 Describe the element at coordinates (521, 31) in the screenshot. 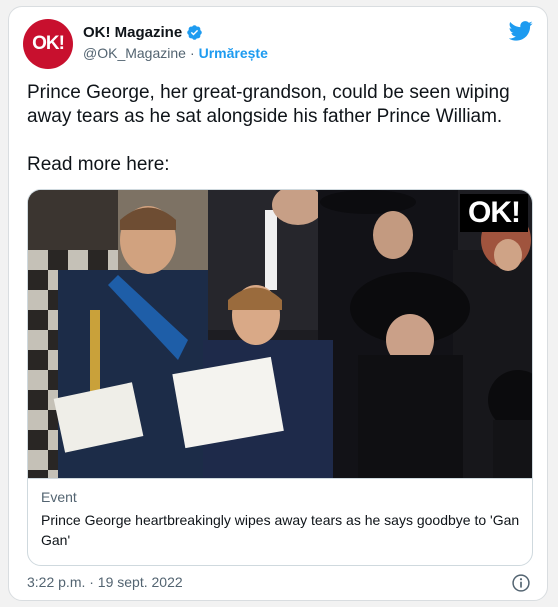

I see `twitter-bird-icon` at that location.